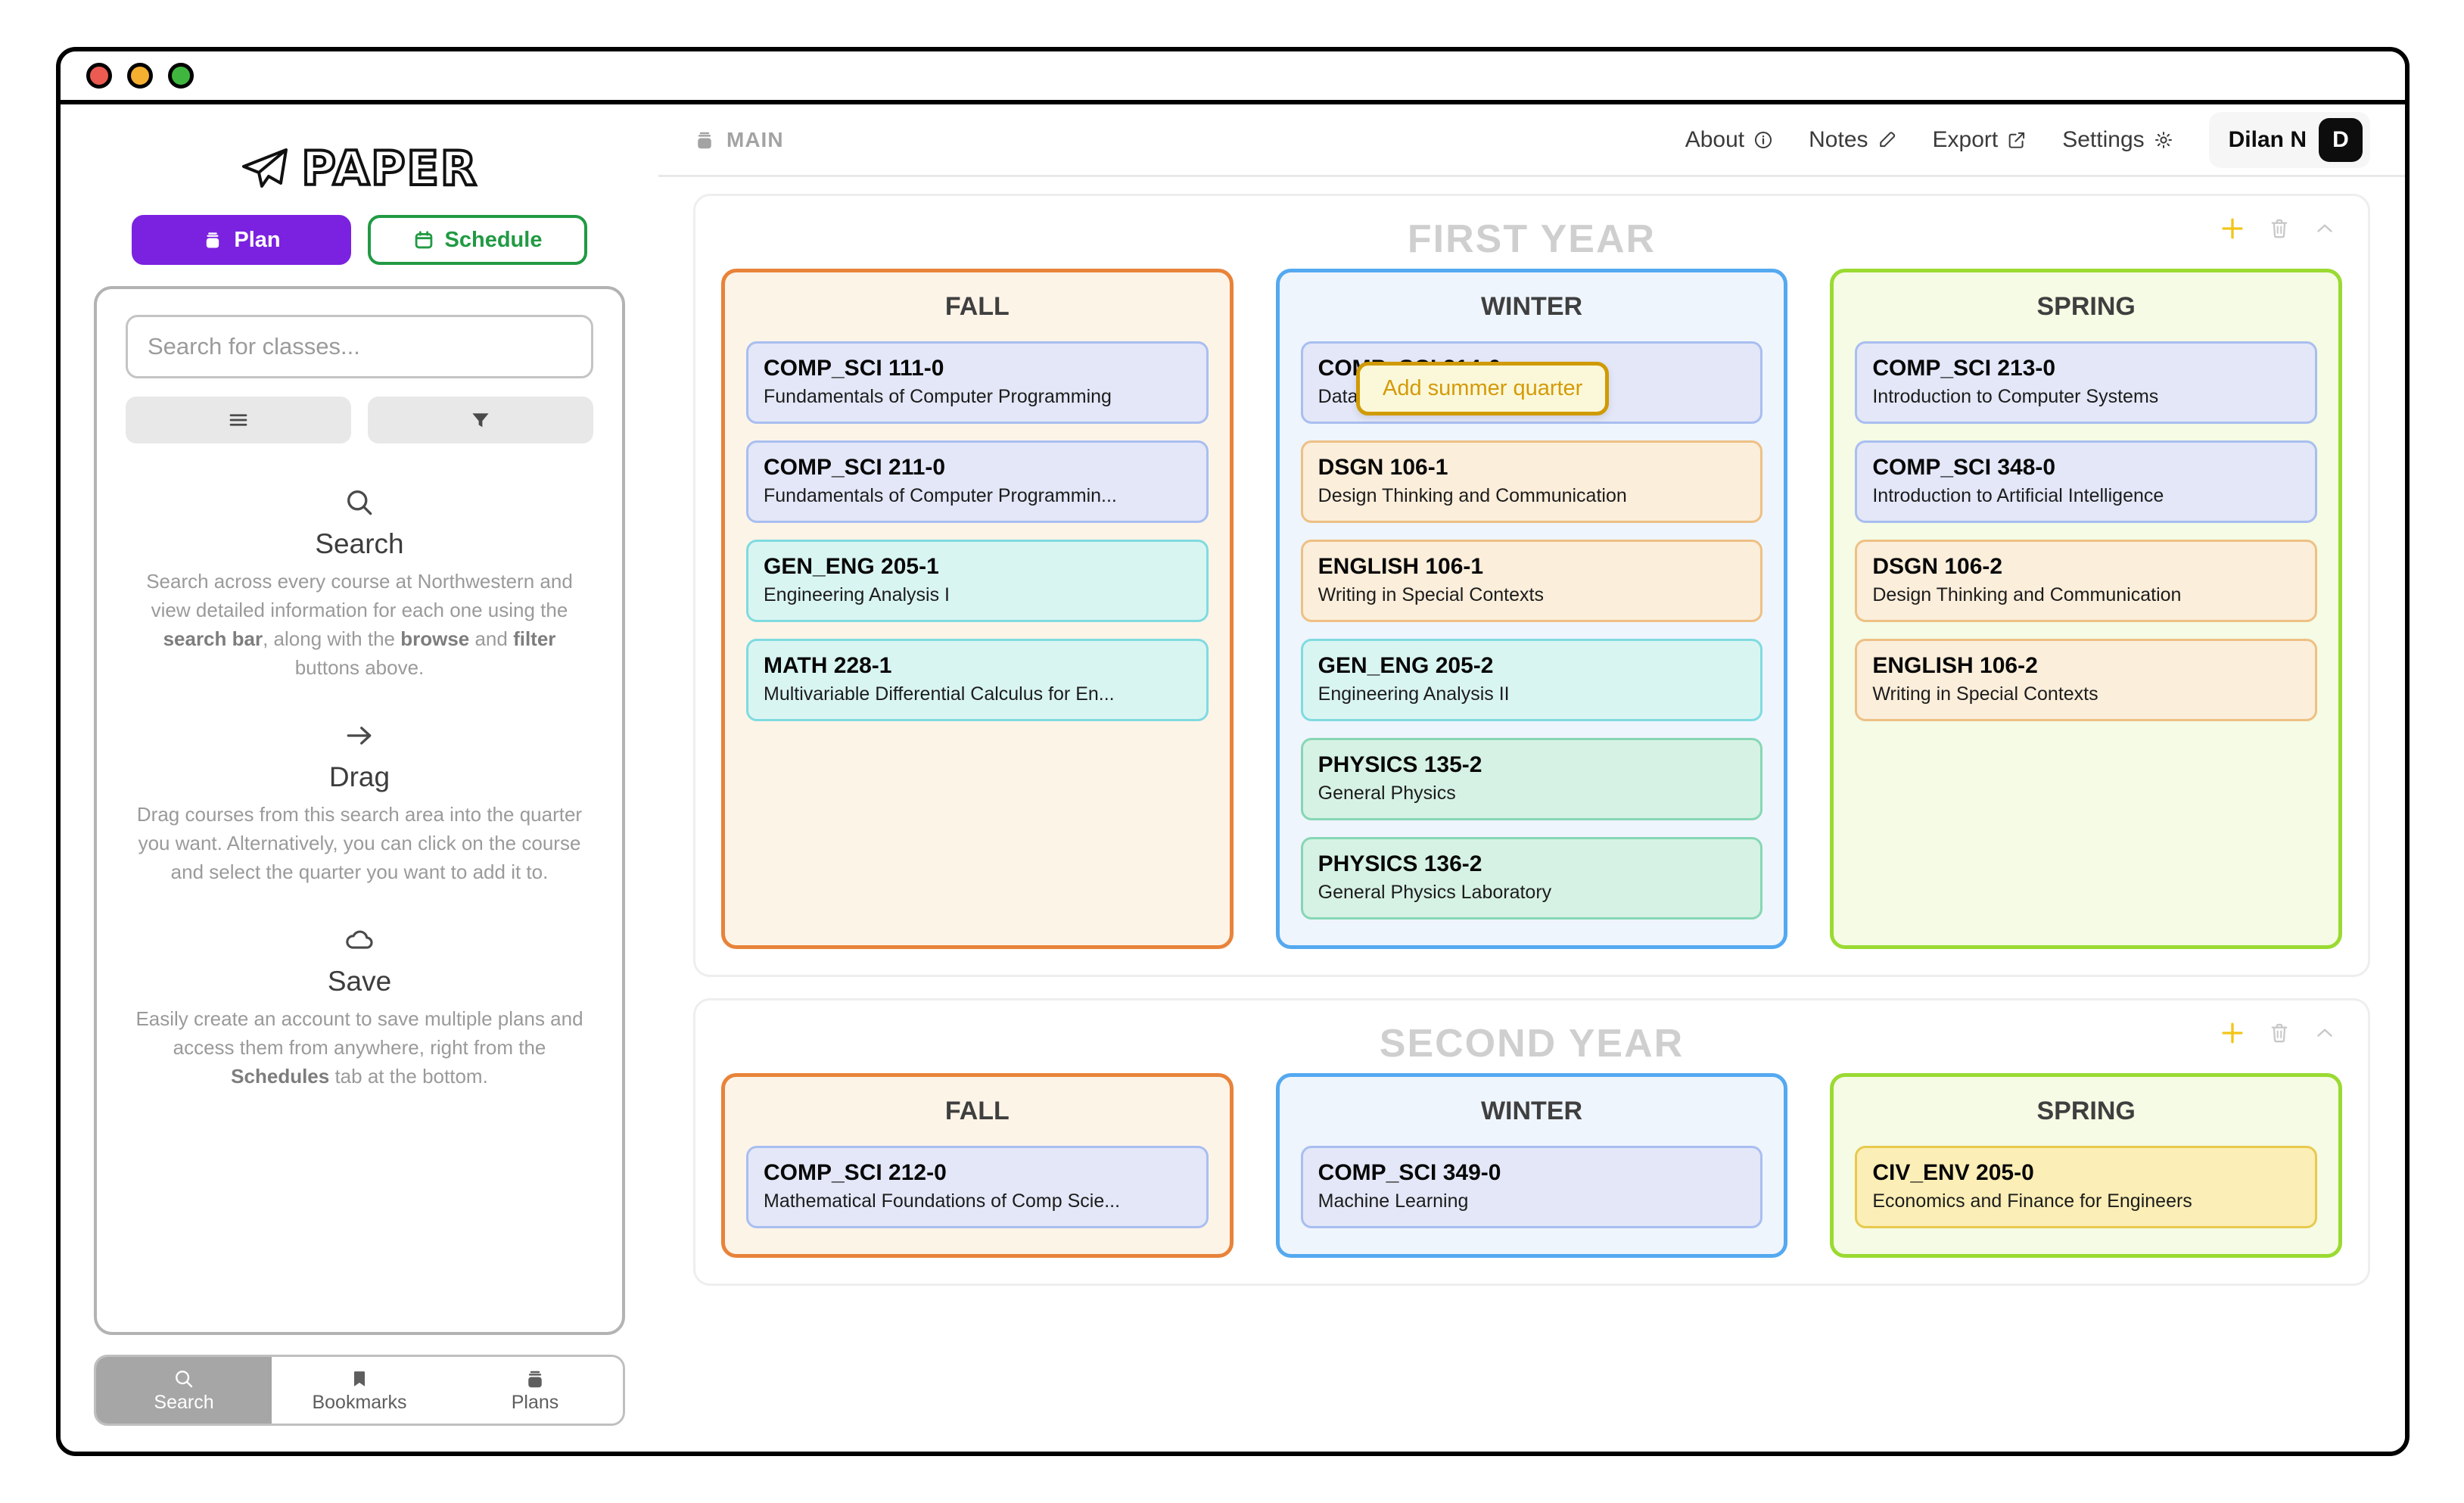 This screenshot has height=1503, width=2464. What do you see at coordinates (2086, 680) in the screenshot?
I see `course-card: ENGLISH 106-2 Writing in Special Contexts` at bounding box center [2086, 680].